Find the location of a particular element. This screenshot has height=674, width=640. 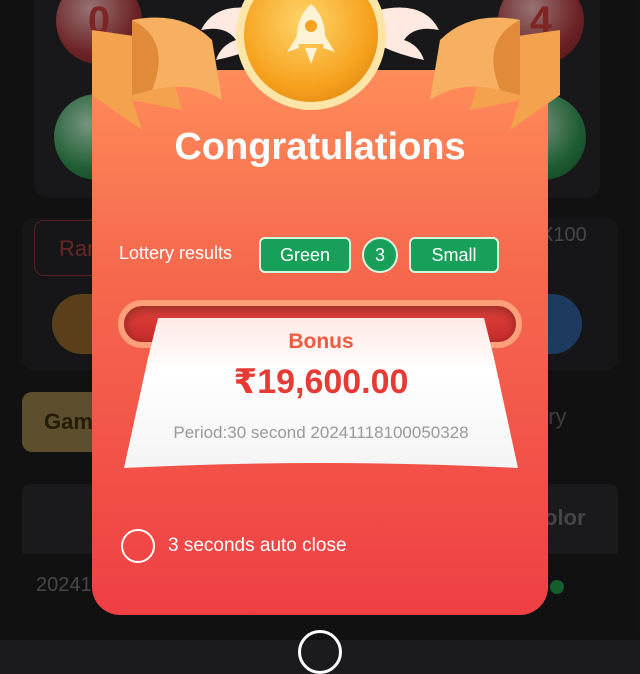

bonus-label: Bonus is located at coordinates (321, 341).